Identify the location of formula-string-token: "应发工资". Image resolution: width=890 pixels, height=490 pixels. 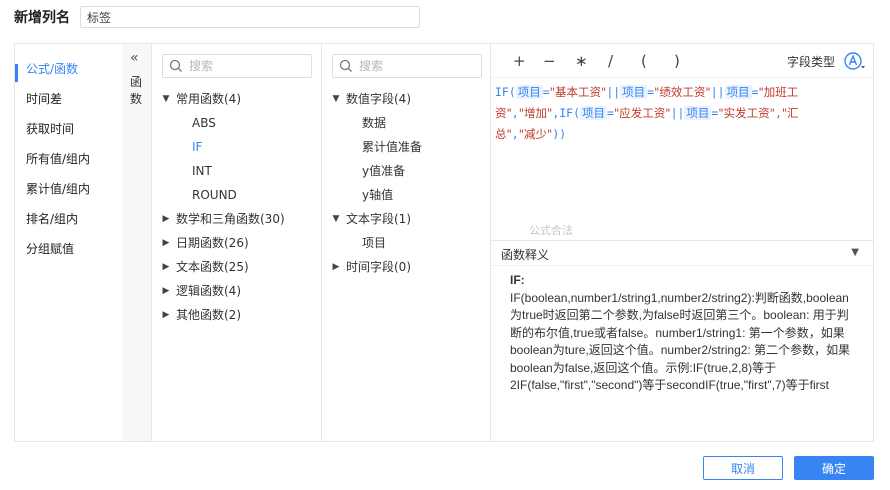
(642, 113).